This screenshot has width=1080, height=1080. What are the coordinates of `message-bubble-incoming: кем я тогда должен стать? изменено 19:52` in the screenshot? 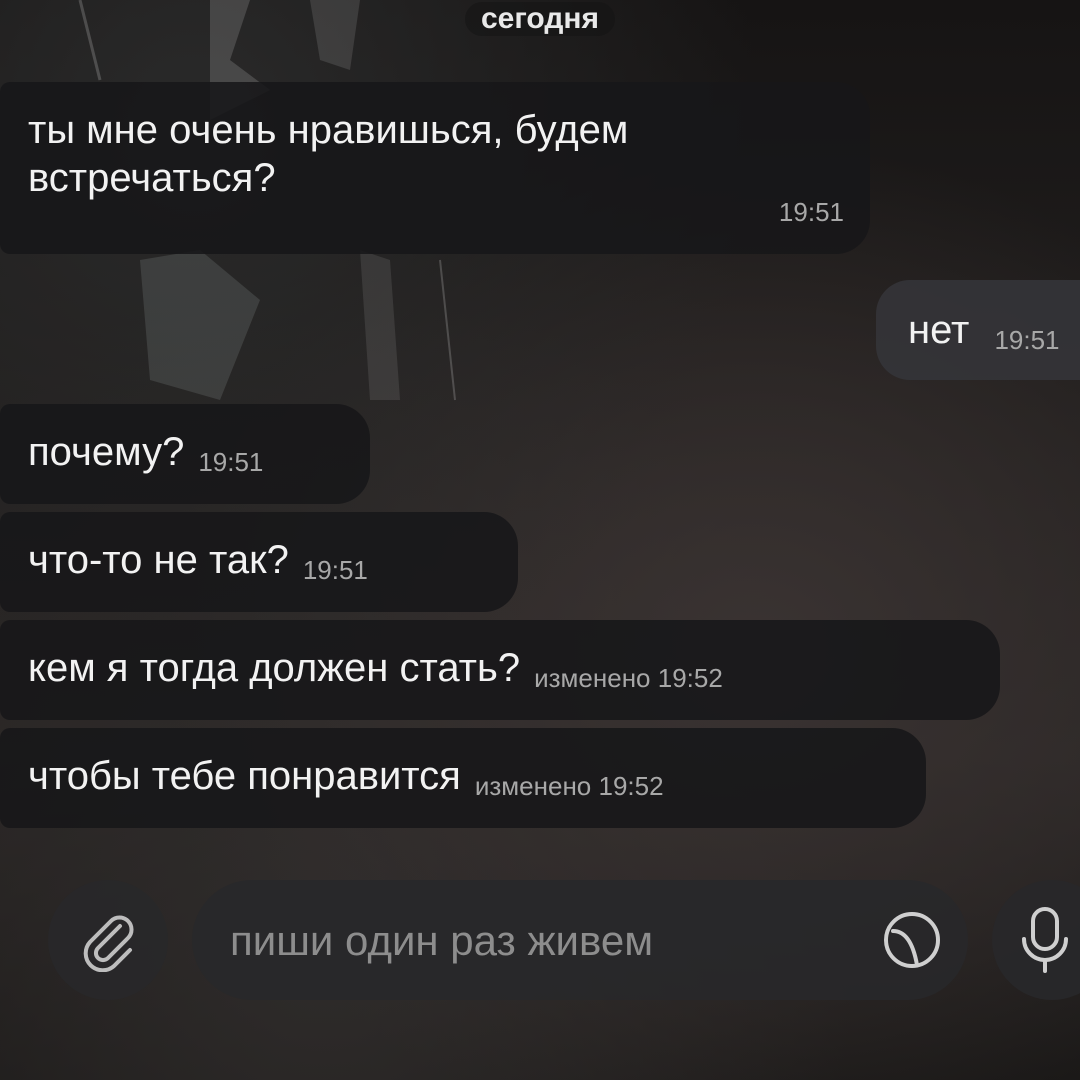 It's located at (500, 670).